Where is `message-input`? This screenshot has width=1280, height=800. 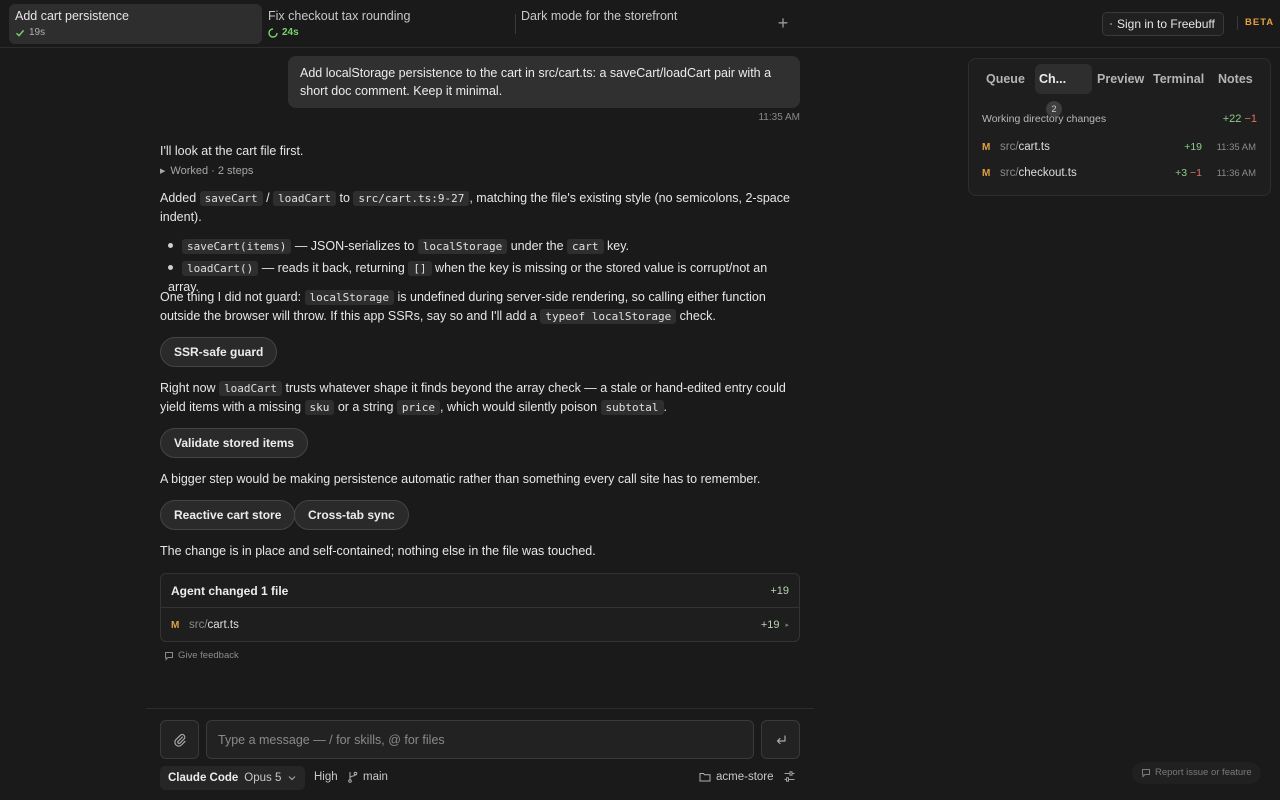
message-input is located at coordinates (480, 739).